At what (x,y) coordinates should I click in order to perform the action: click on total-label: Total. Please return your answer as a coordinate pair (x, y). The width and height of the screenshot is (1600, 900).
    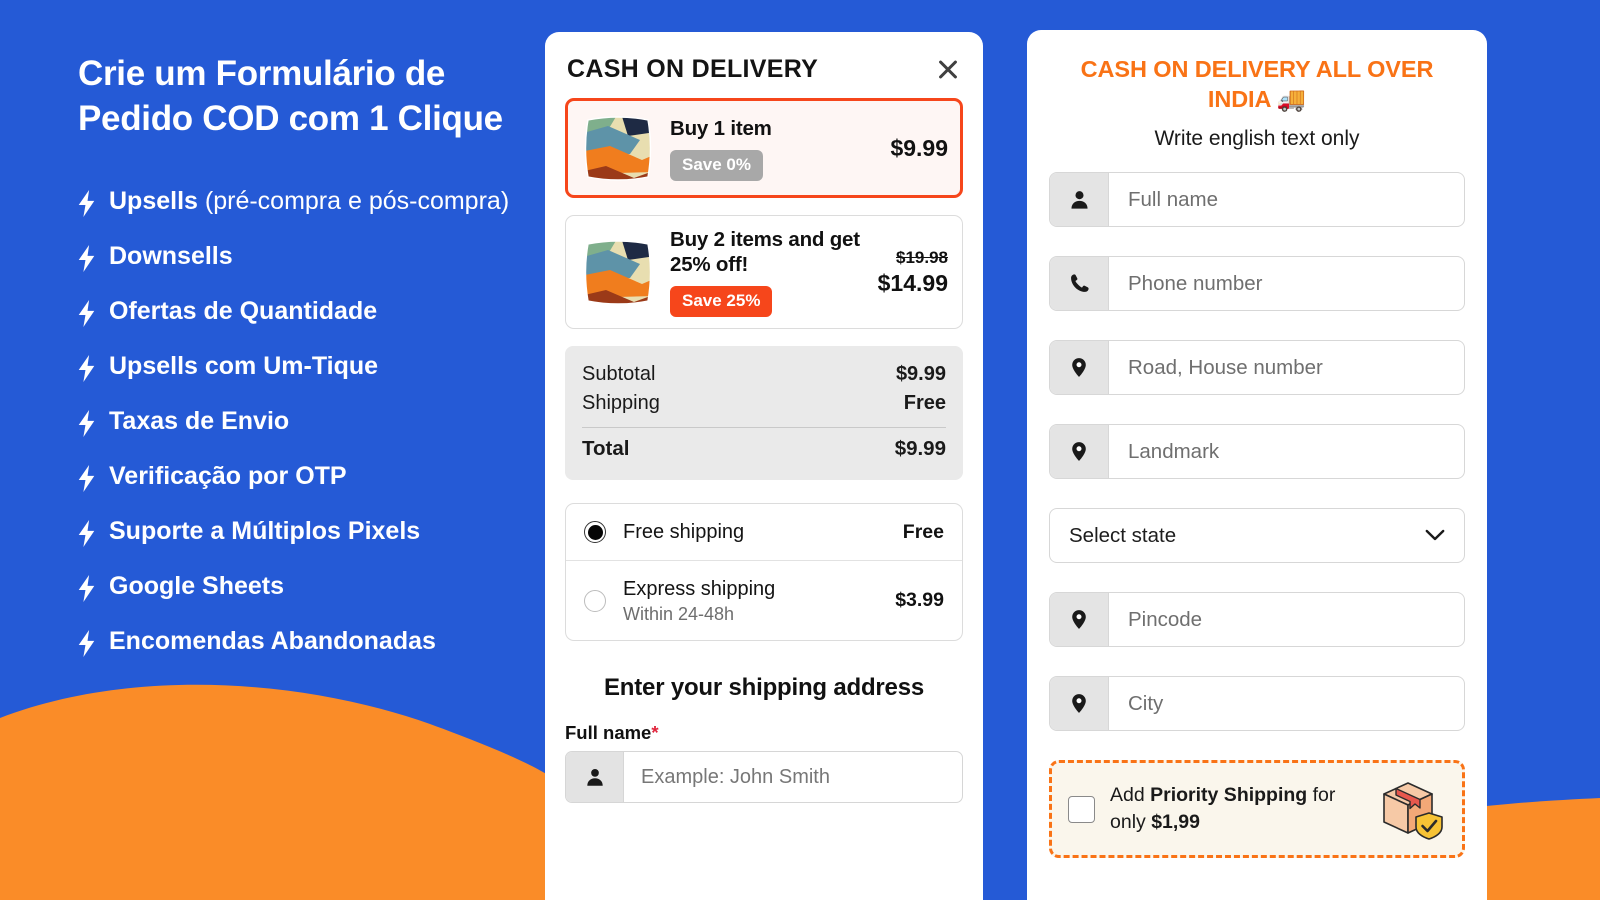
    Looking at the image, I should click on (606, 448).